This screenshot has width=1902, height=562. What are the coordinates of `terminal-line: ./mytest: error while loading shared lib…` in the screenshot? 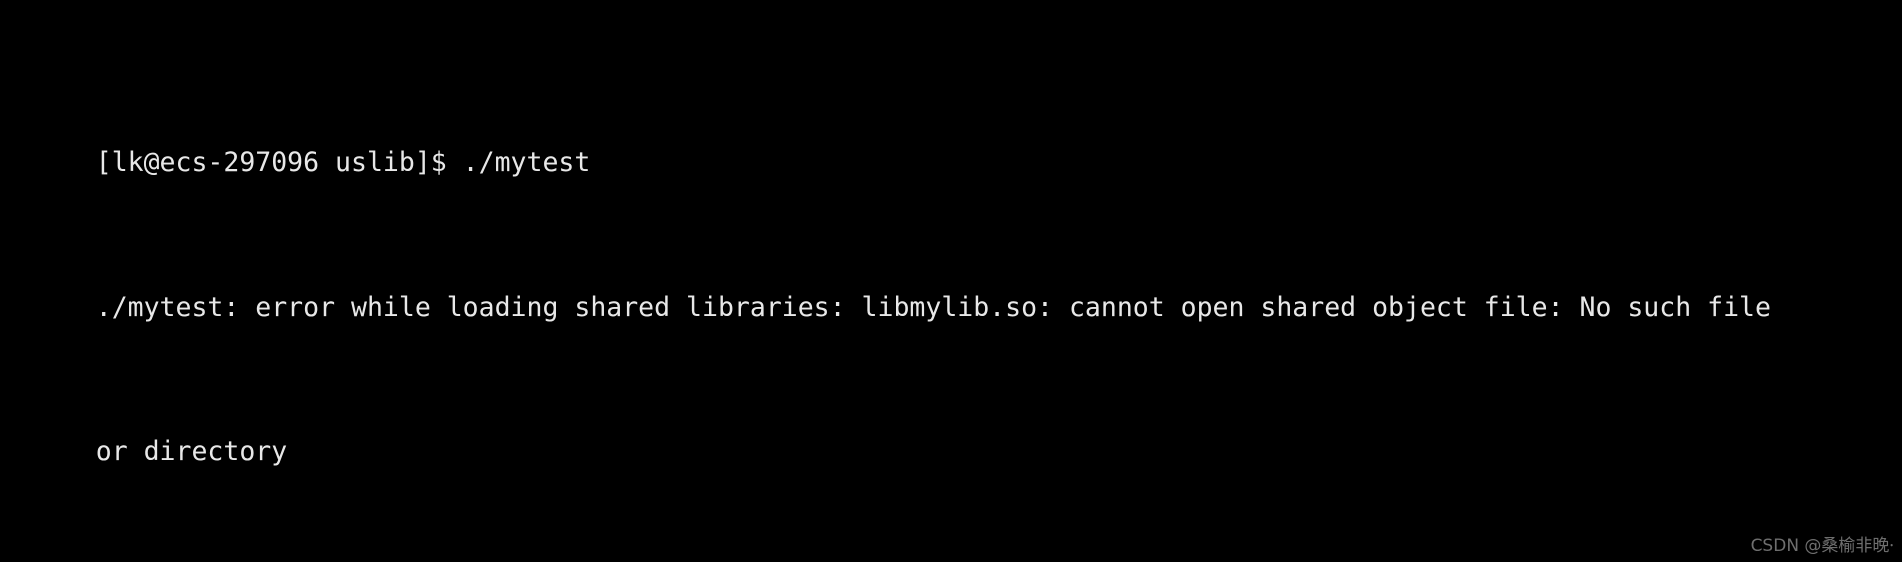 It's located at (951, 288).